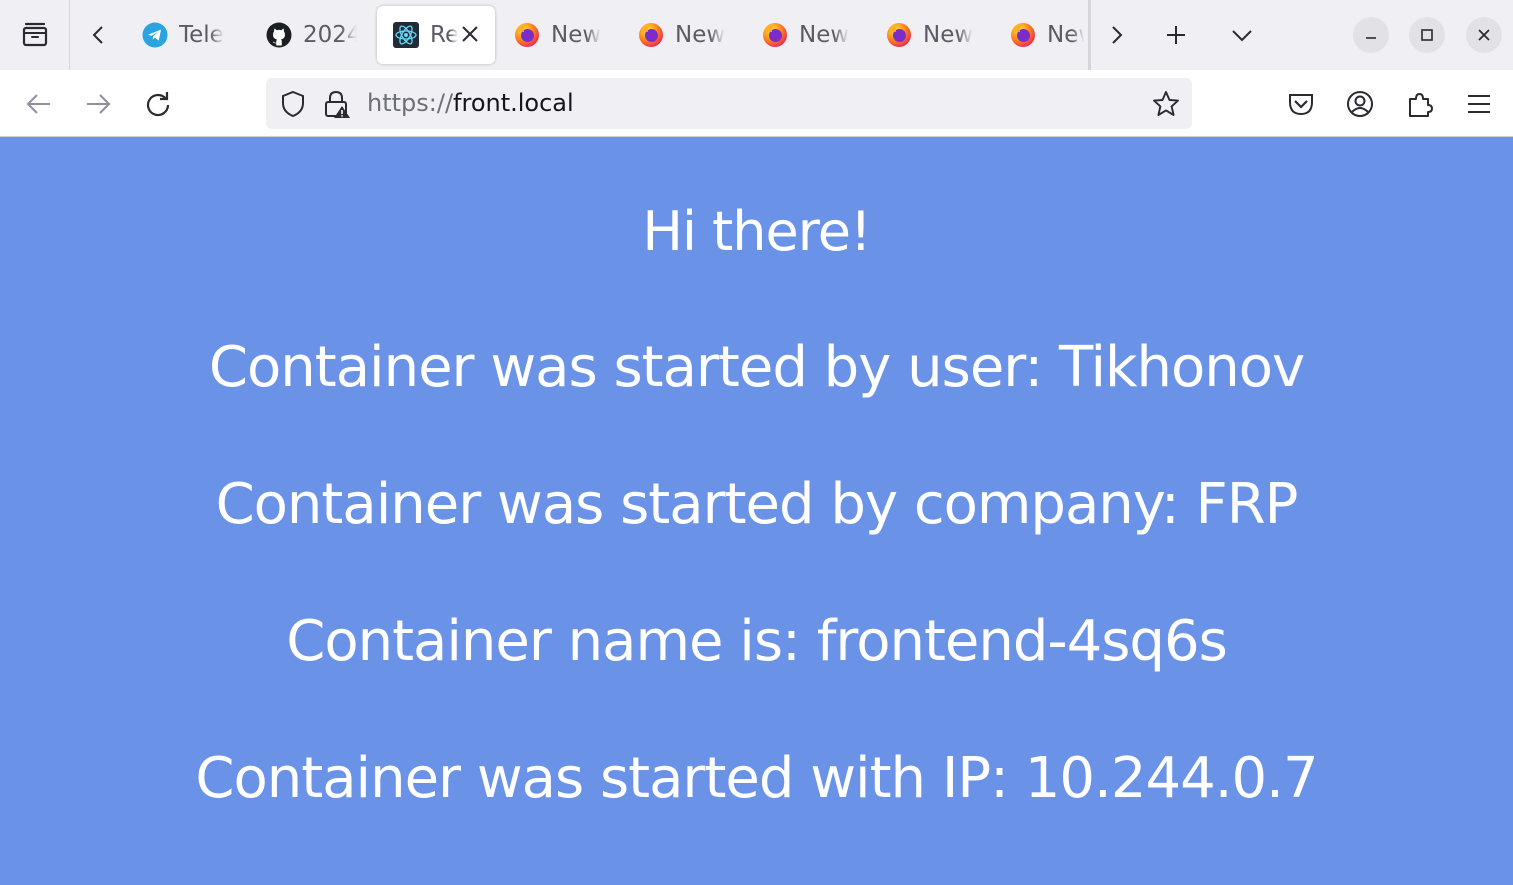  I want to click on greeting-heading: Hi there!, so click(756, 231).